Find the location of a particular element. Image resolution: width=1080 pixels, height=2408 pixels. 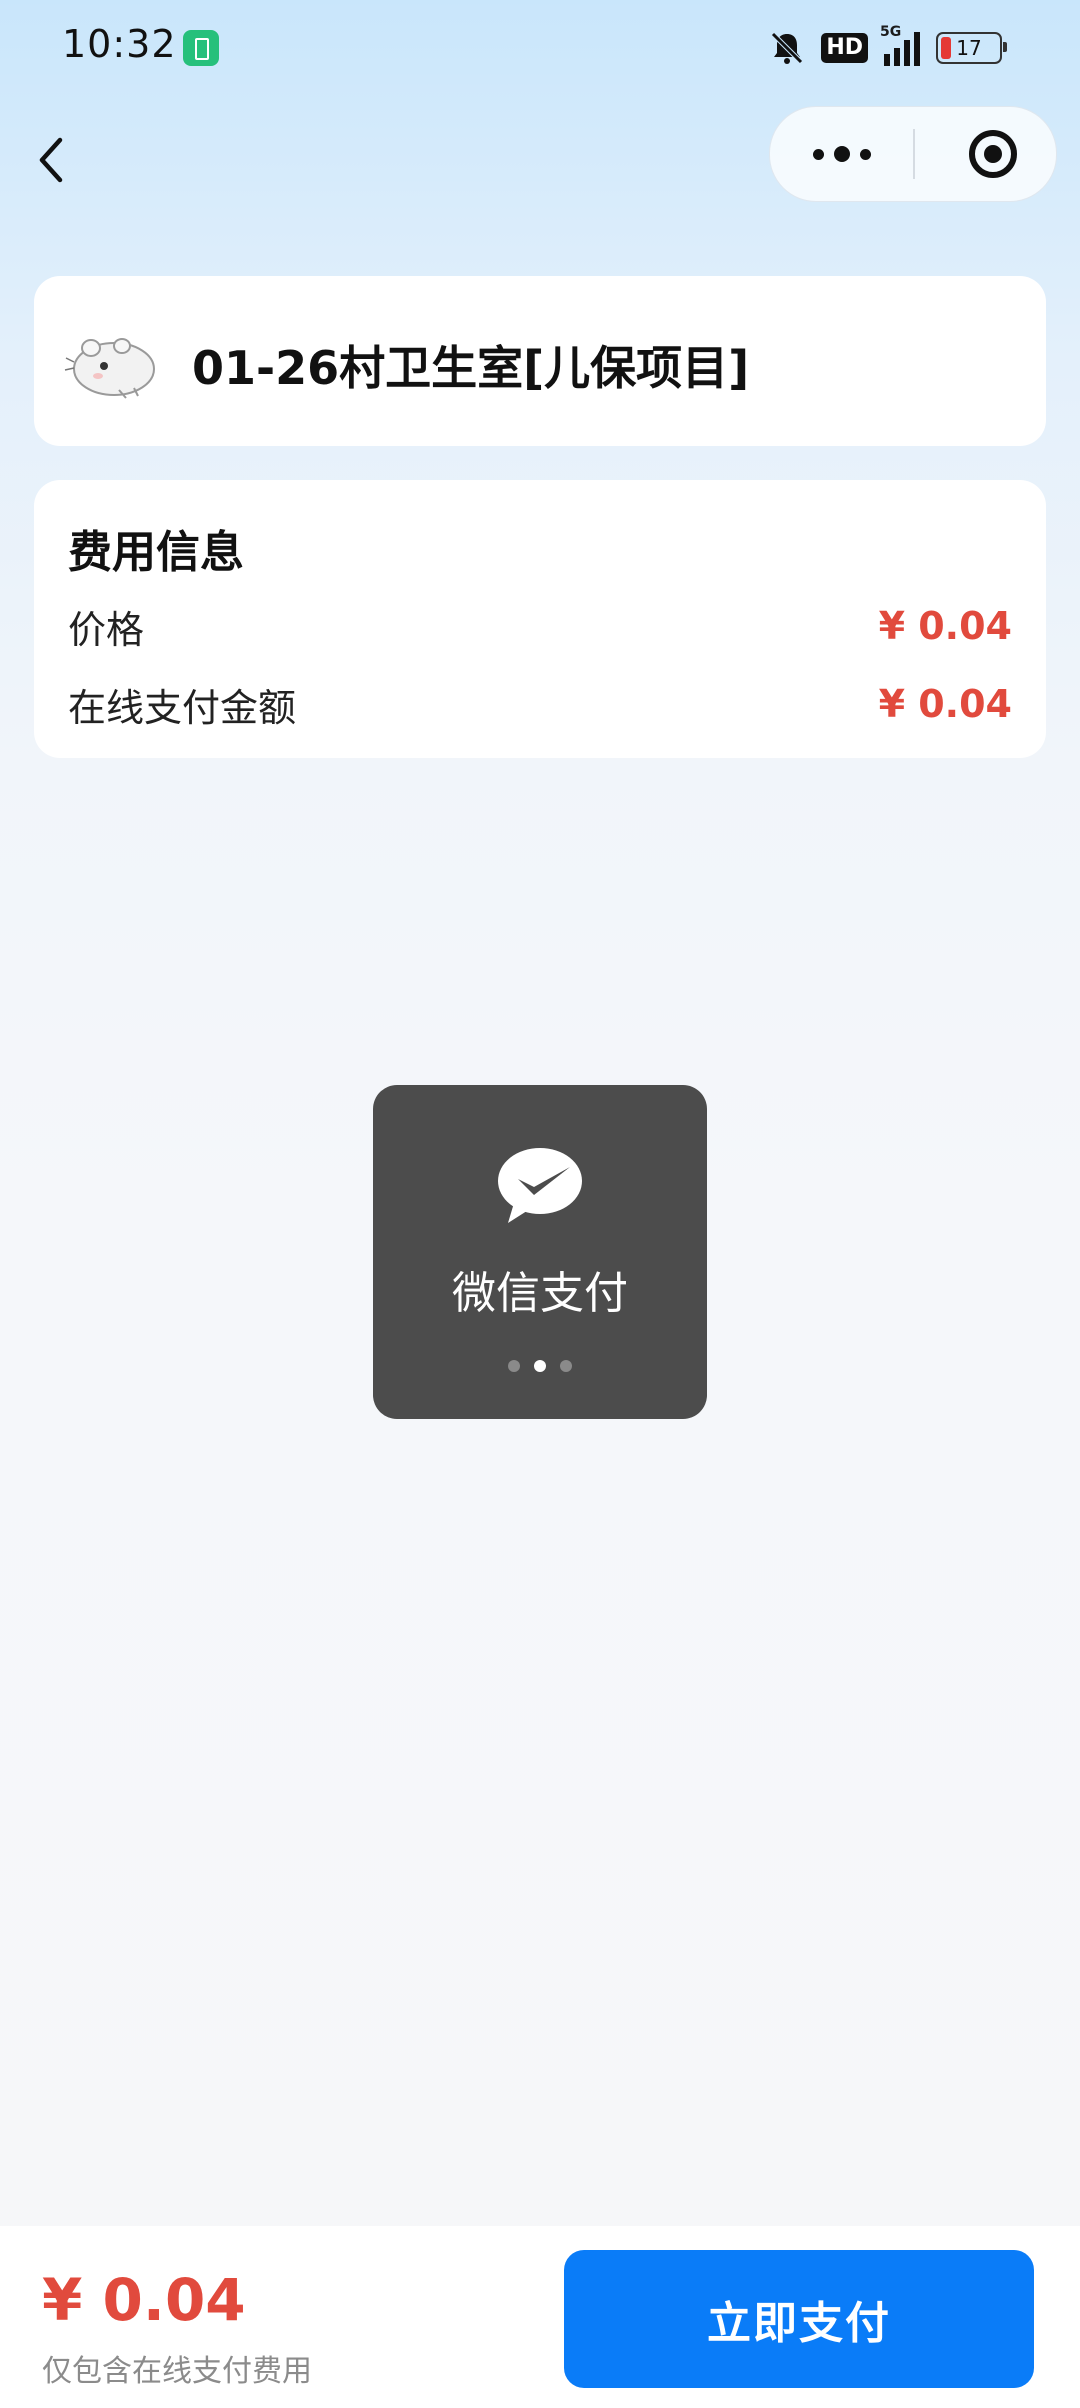

bell-muted-icon is located at coordinates (787, 48).